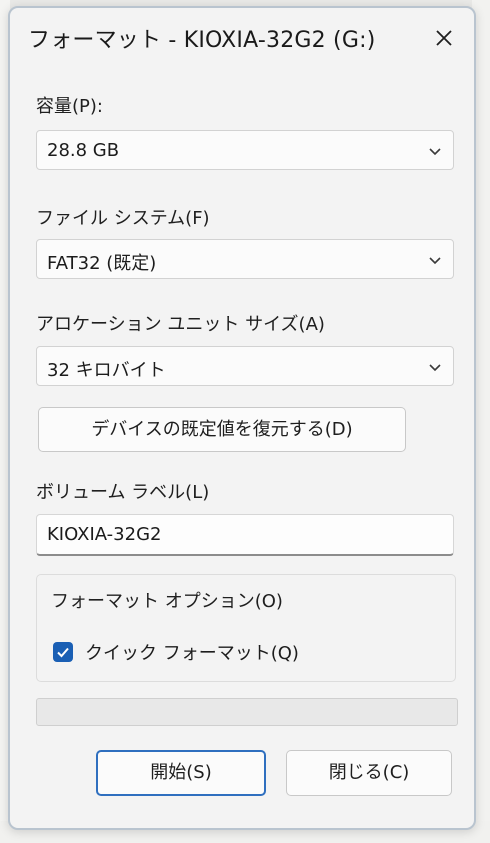  Describe the element at coordinates (192, 653) in the screenshot. I see `quick-format-label: クイック フォーマット(Q)` at that location.